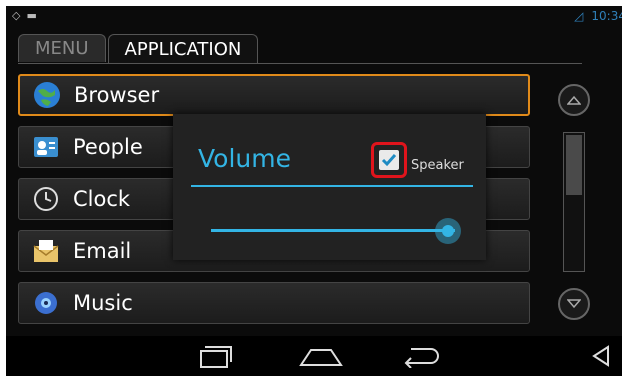 Image resolution: width=627 pixels, height=382 pixels. I want to click on status-bar: ◇ ▬ ◿ 10:34, so click(314, 17).